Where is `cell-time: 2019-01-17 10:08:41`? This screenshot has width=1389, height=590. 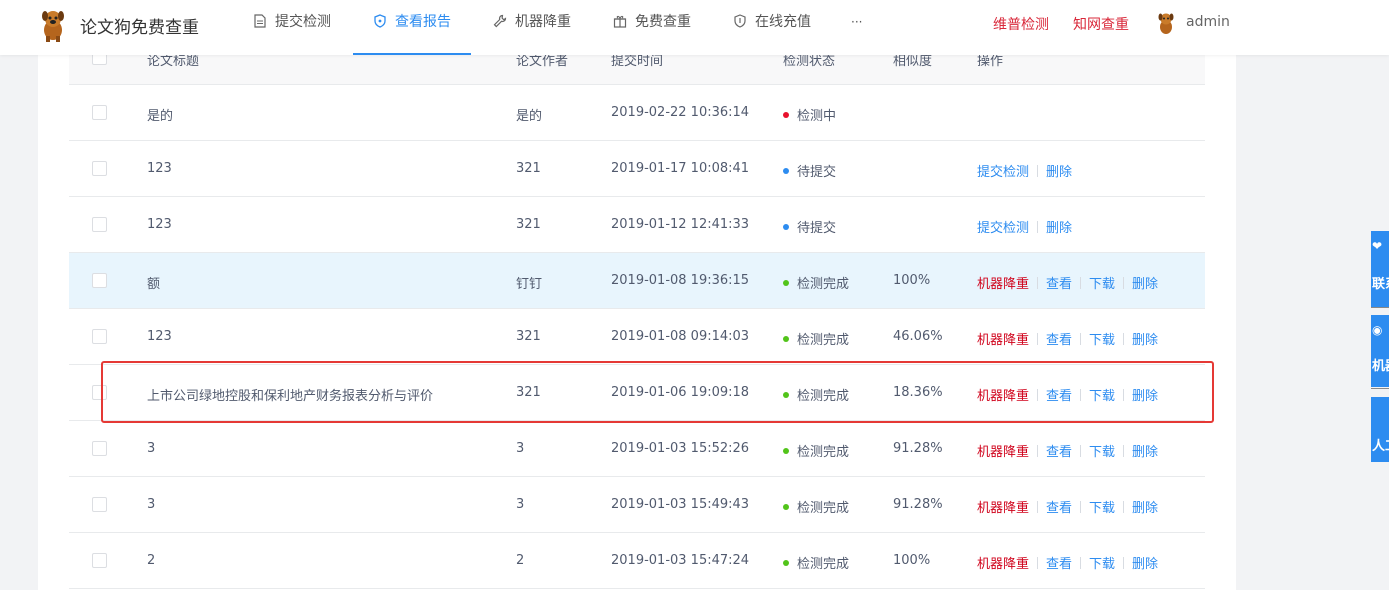
cell-time: 2019-01-17 10:08:41 is located at coordinates (680, 168).